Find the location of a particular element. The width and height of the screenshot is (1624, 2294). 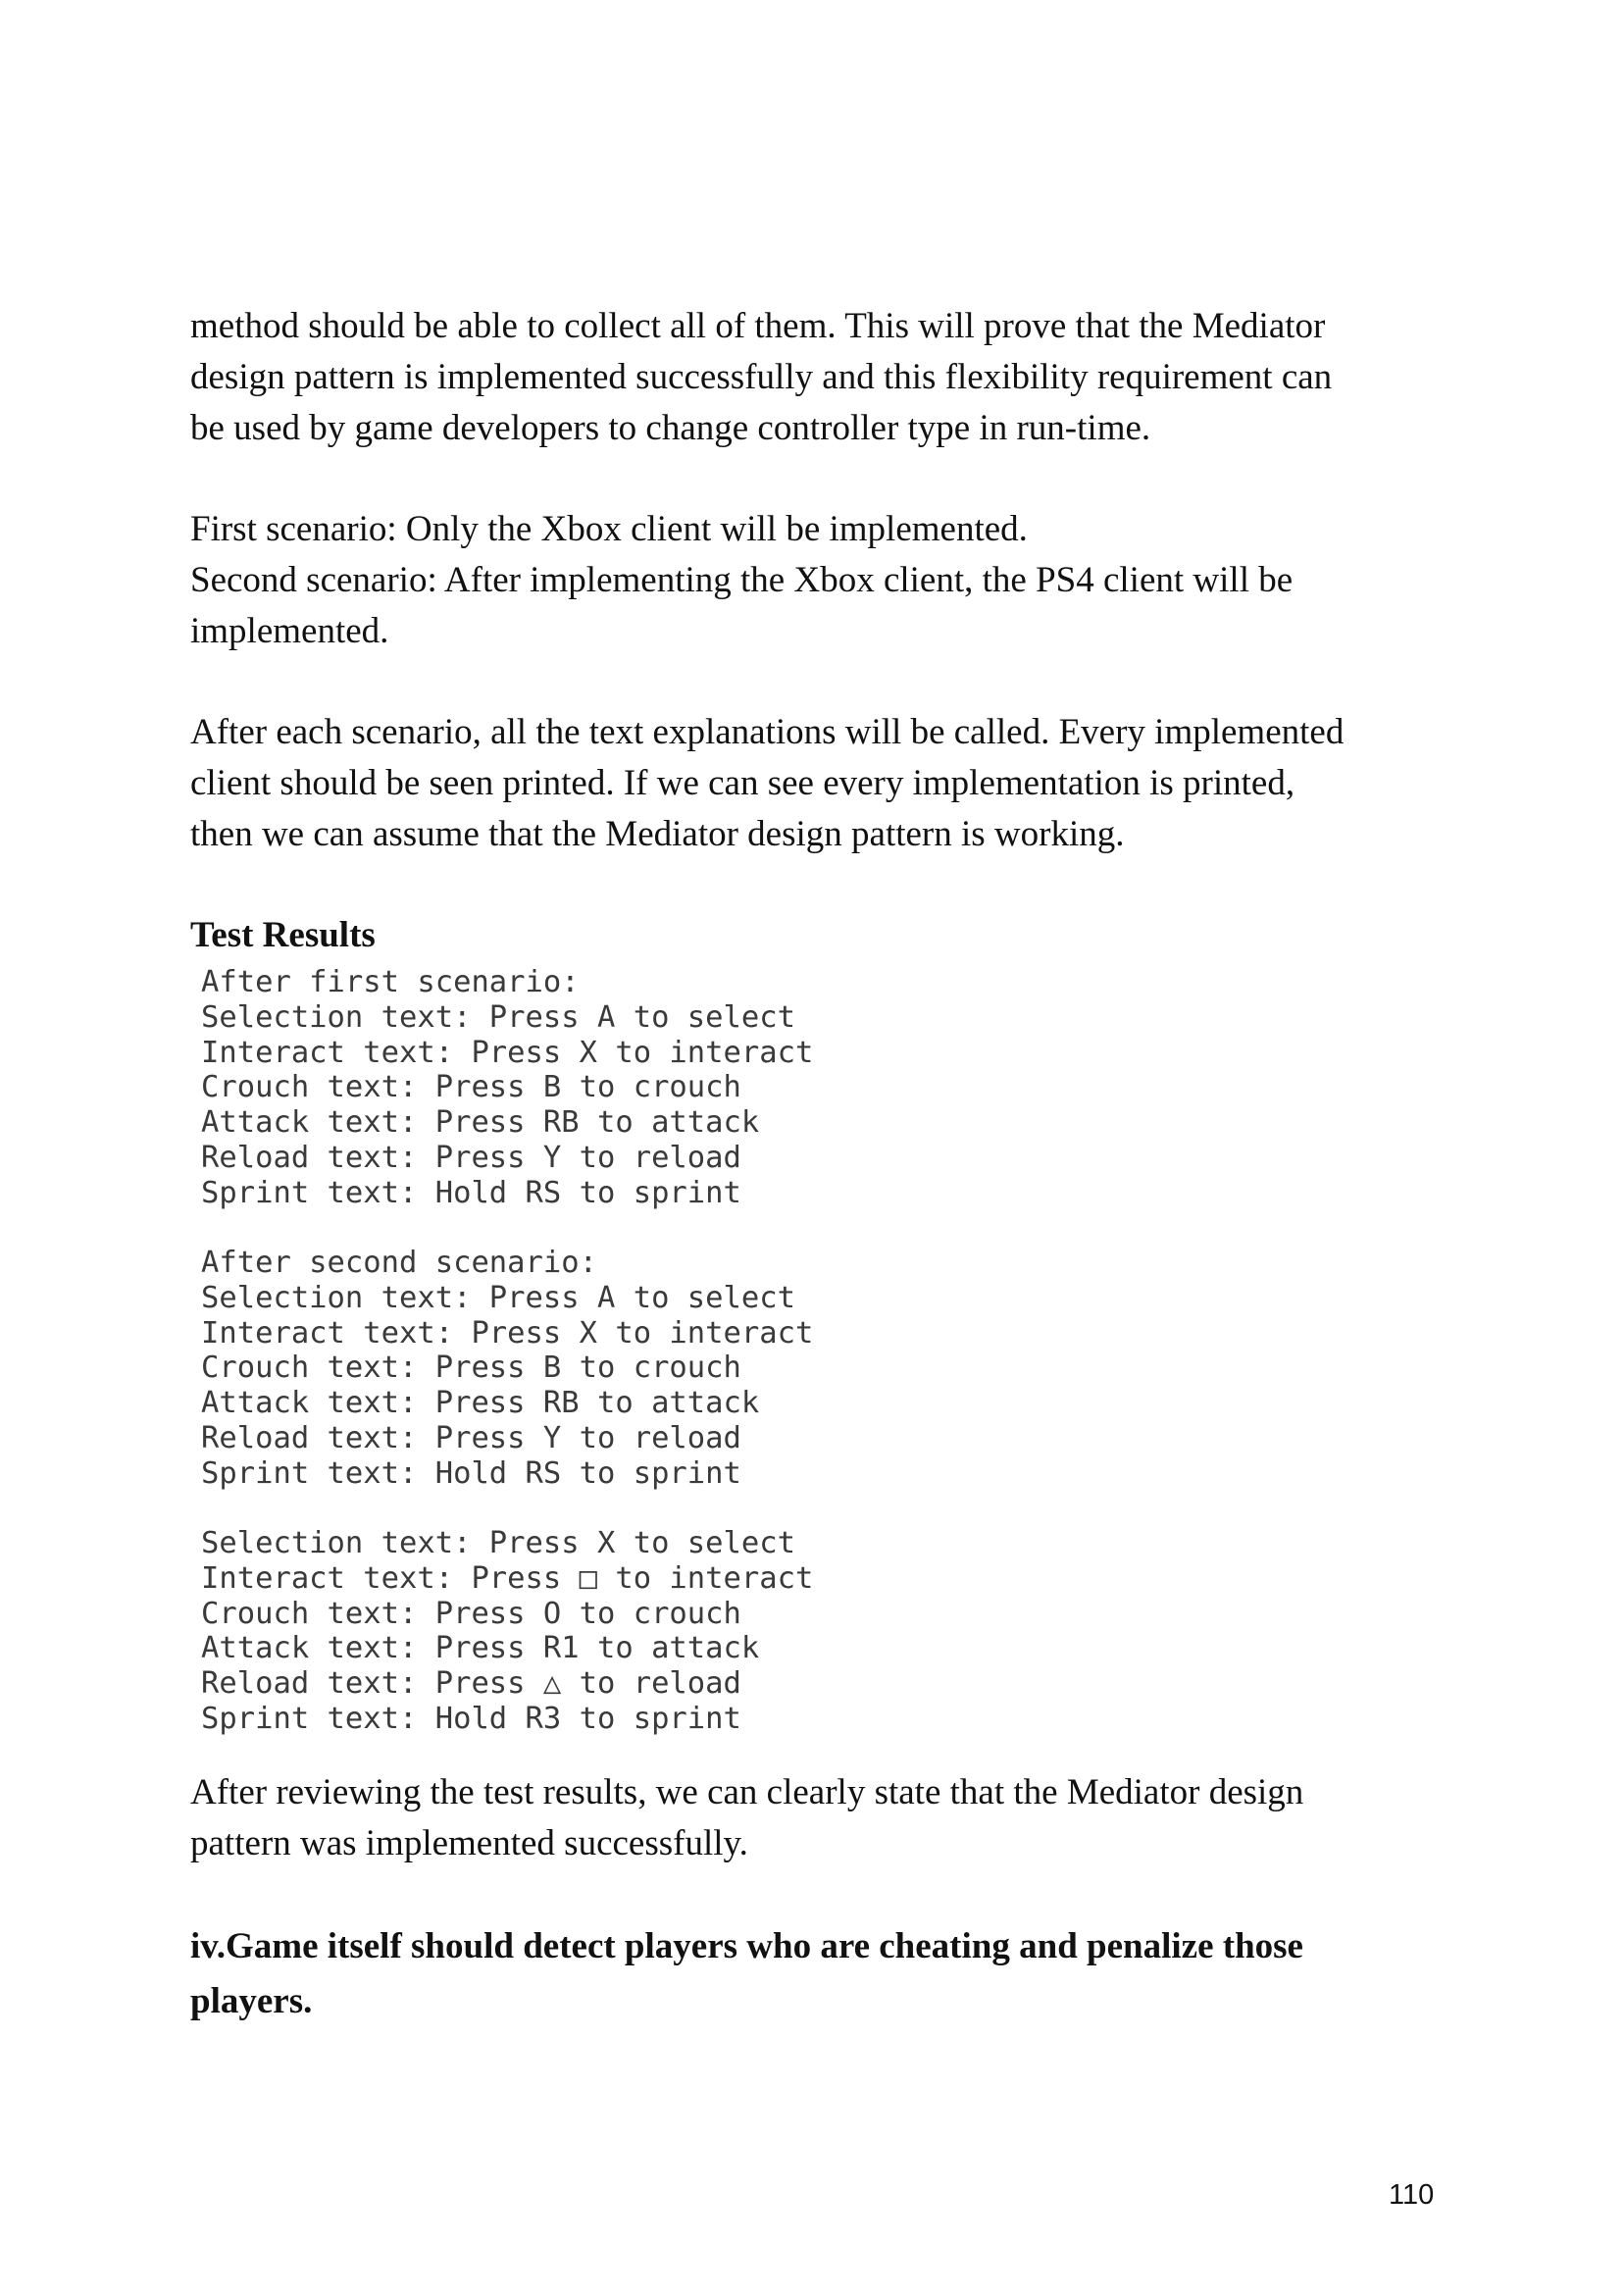

output-line: Crouch text: Press O to crouch is located at coordinates (471, 1613).